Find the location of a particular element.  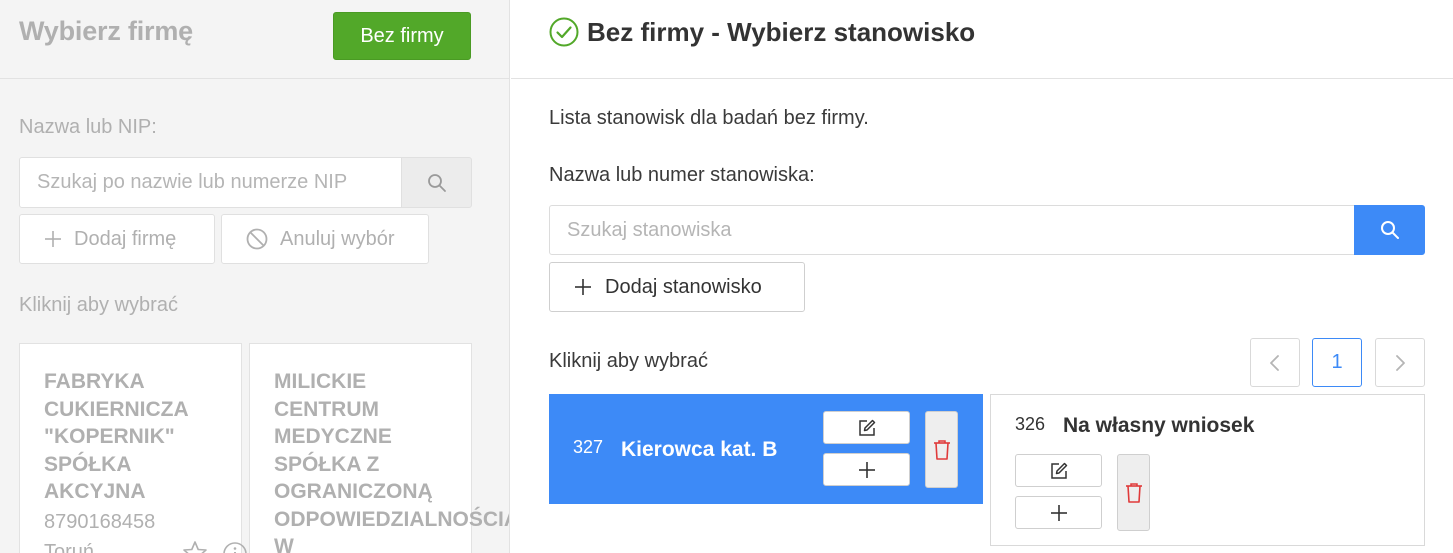

add-position-button: Dodaj stanowisko is located at coordinates (677, 287).